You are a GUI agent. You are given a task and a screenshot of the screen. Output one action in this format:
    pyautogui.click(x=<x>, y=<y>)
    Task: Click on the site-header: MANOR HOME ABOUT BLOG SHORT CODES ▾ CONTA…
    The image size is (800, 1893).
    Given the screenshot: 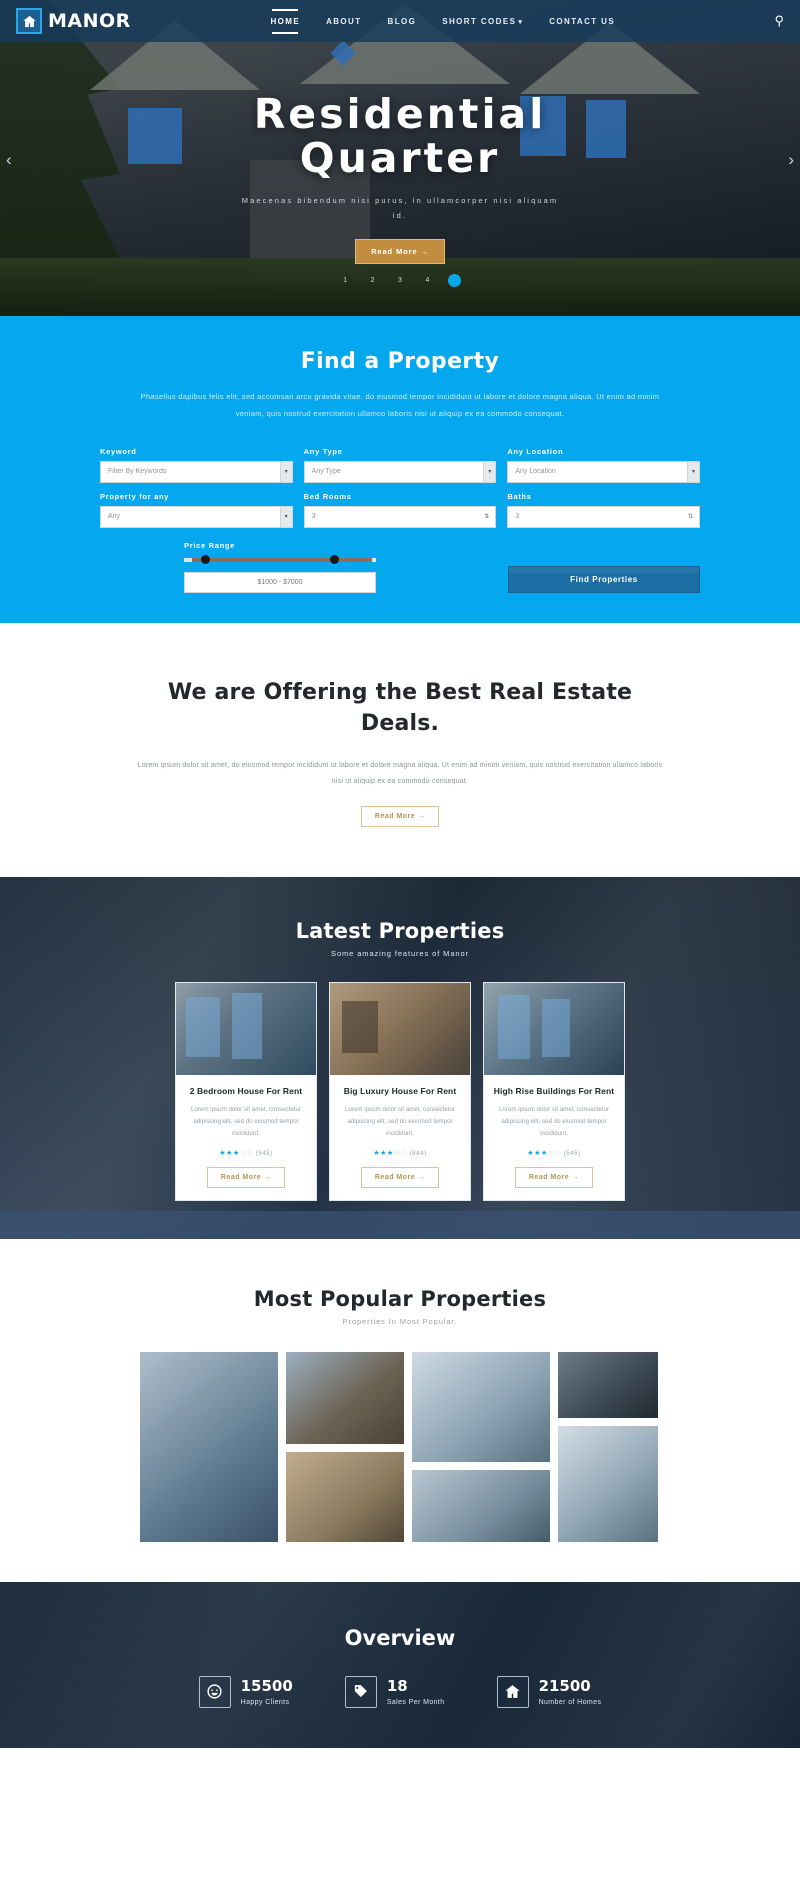 What is the action you would take?
    pyautogui.click(x=400, y=21)
    